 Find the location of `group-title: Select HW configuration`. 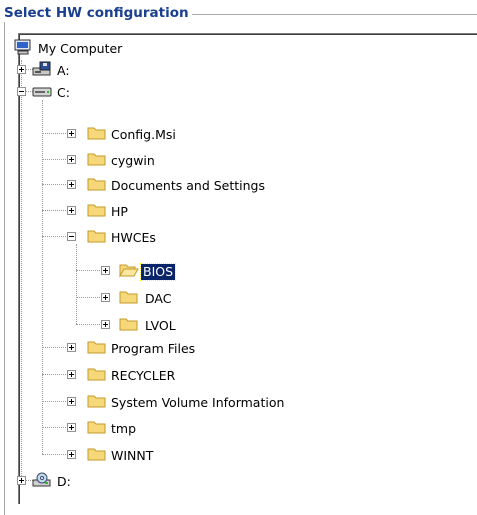

group-title: Select HW configuration is located at coordinates (97, 13).